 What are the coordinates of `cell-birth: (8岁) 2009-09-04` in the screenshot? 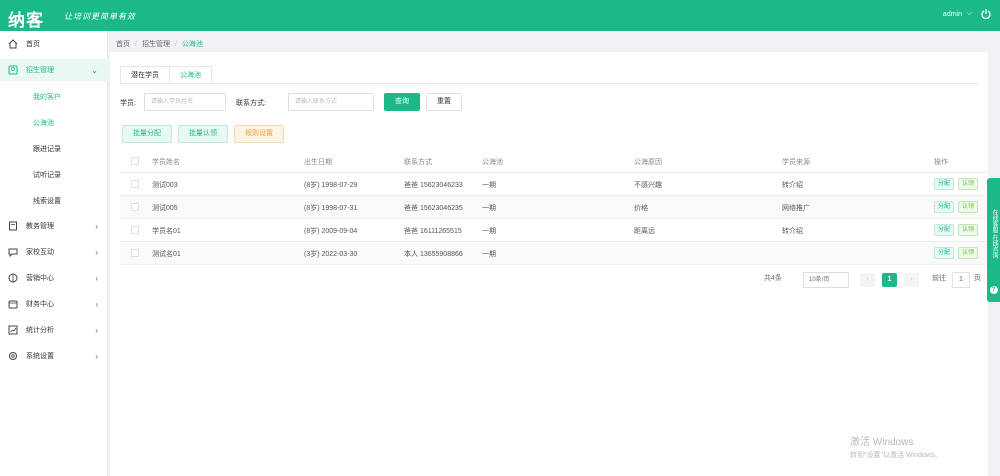 It's located at (331, 231).